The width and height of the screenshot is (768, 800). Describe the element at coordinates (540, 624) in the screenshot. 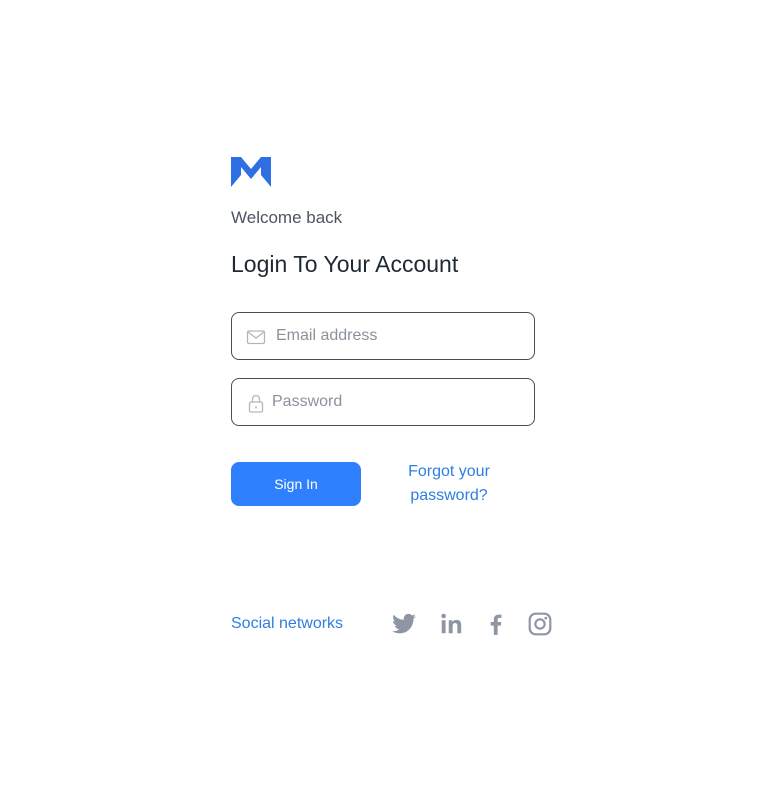

I see `instagram-icon` at that location.